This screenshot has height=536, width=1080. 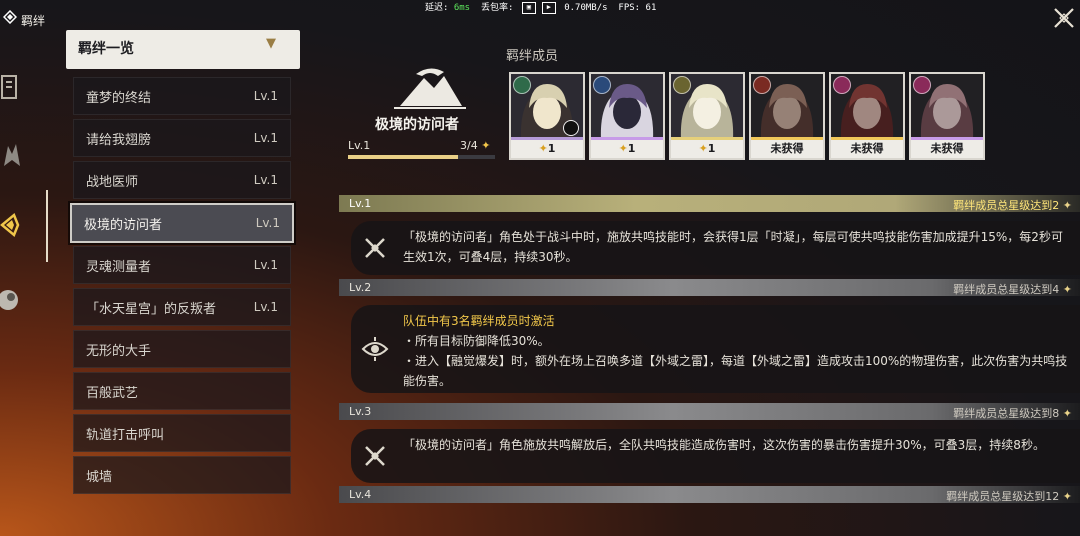 I want to click on latency-label: 延迟:, so click(x=437, y=8).